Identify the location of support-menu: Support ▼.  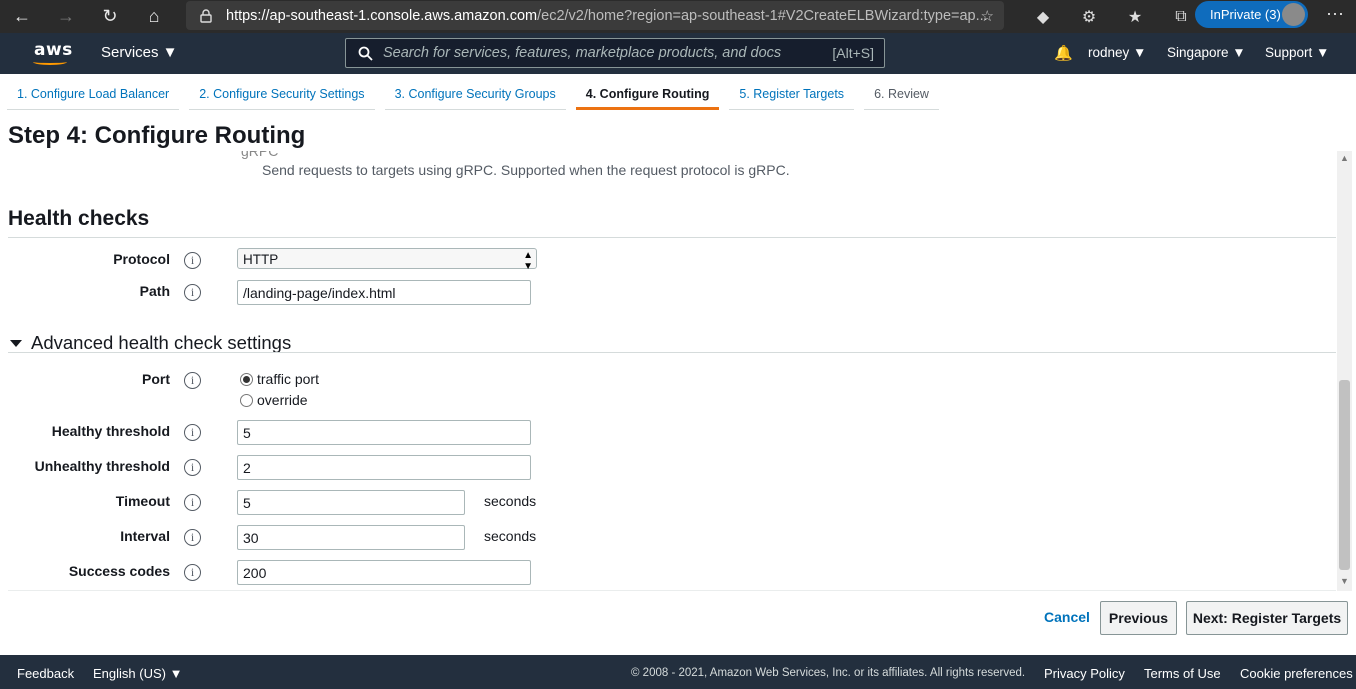
(1297, 52).